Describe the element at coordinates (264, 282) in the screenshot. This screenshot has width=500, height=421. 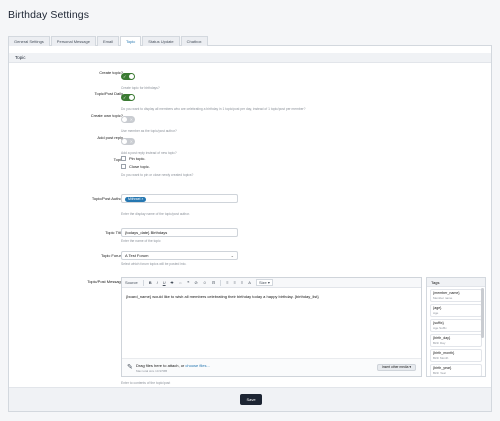
I see `size-dropdown: Size ▾` at that location.